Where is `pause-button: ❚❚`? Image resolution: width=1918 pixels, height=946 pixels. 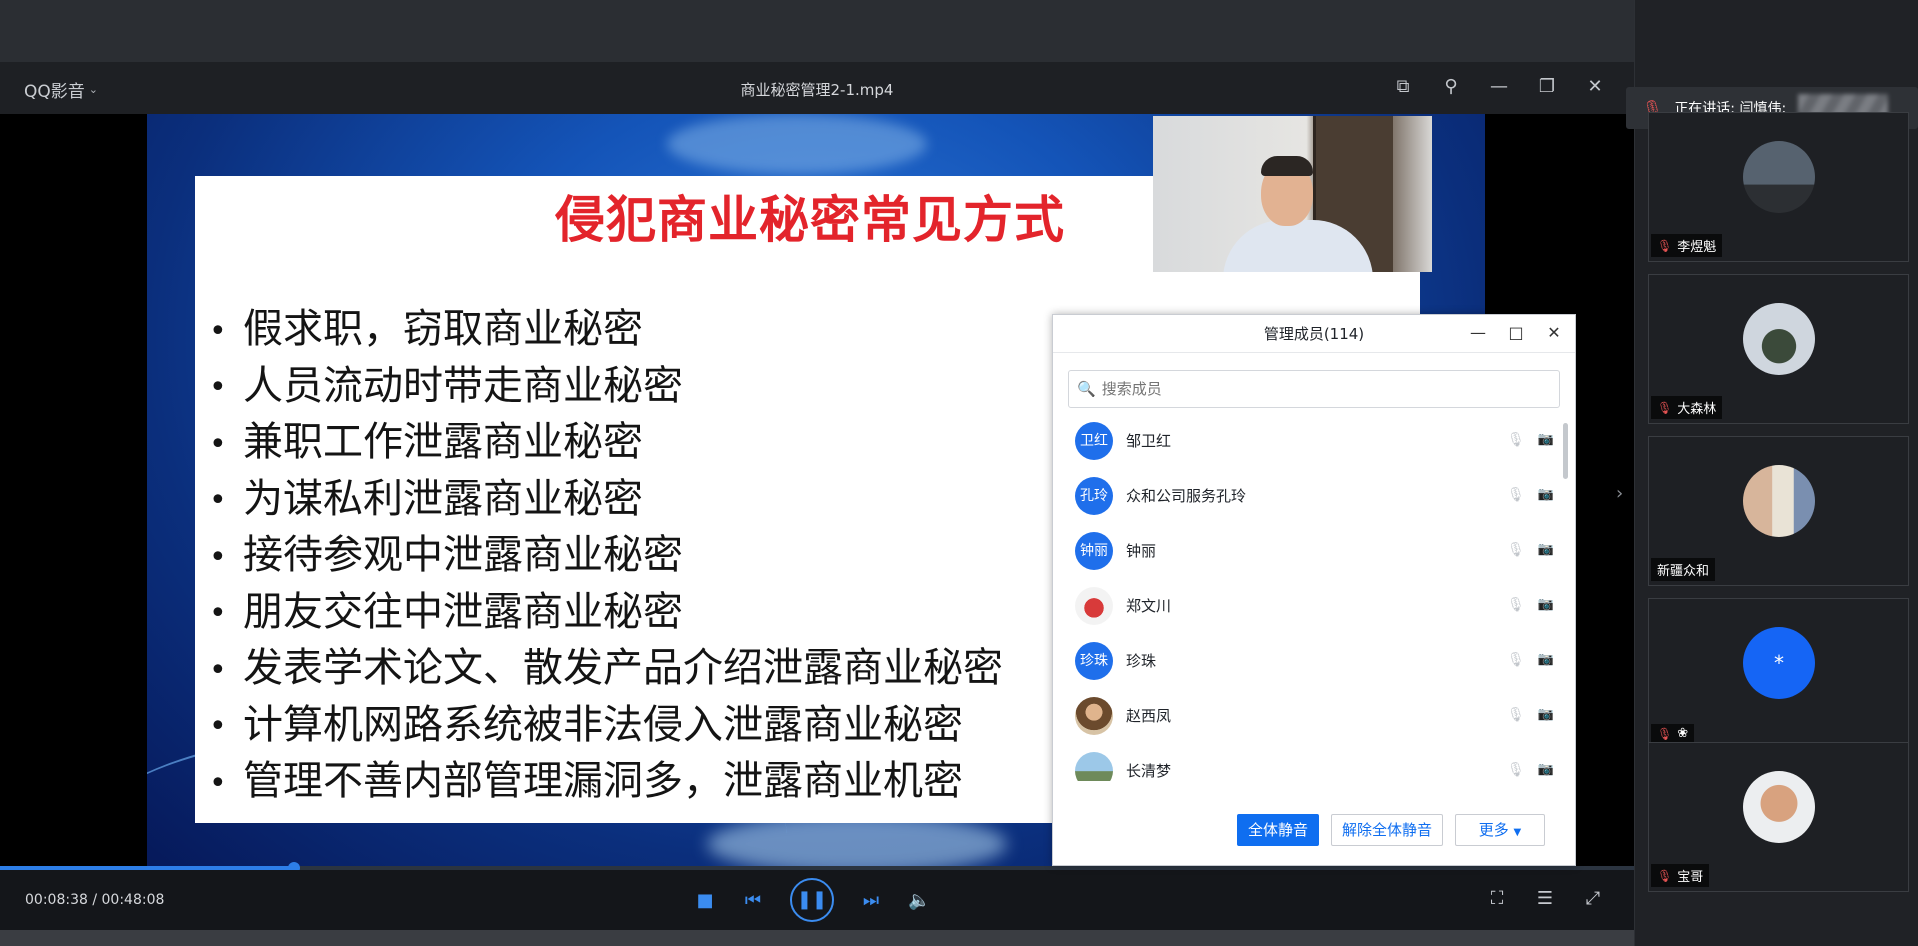 pause-button: ❚❚ is located at coordinates (812, 900).